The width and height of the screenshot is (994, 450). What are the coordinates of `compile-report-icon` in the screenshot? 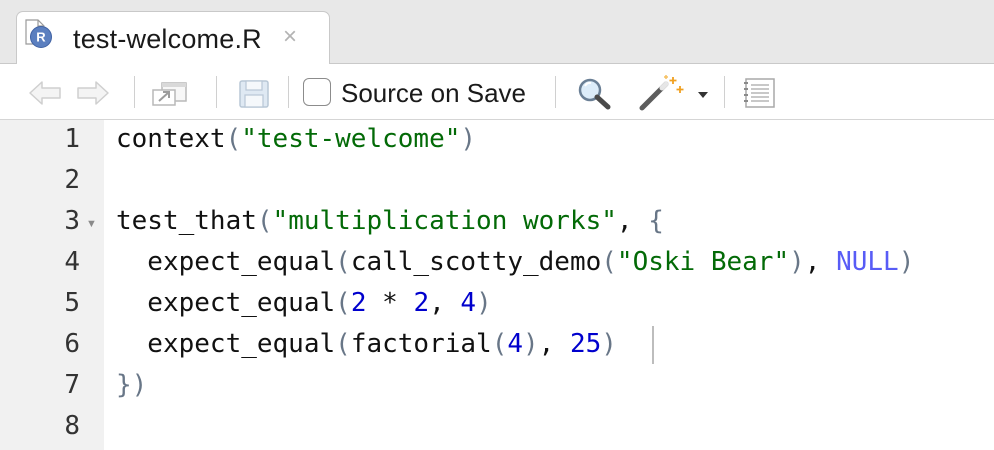 It's located at (760, 93).